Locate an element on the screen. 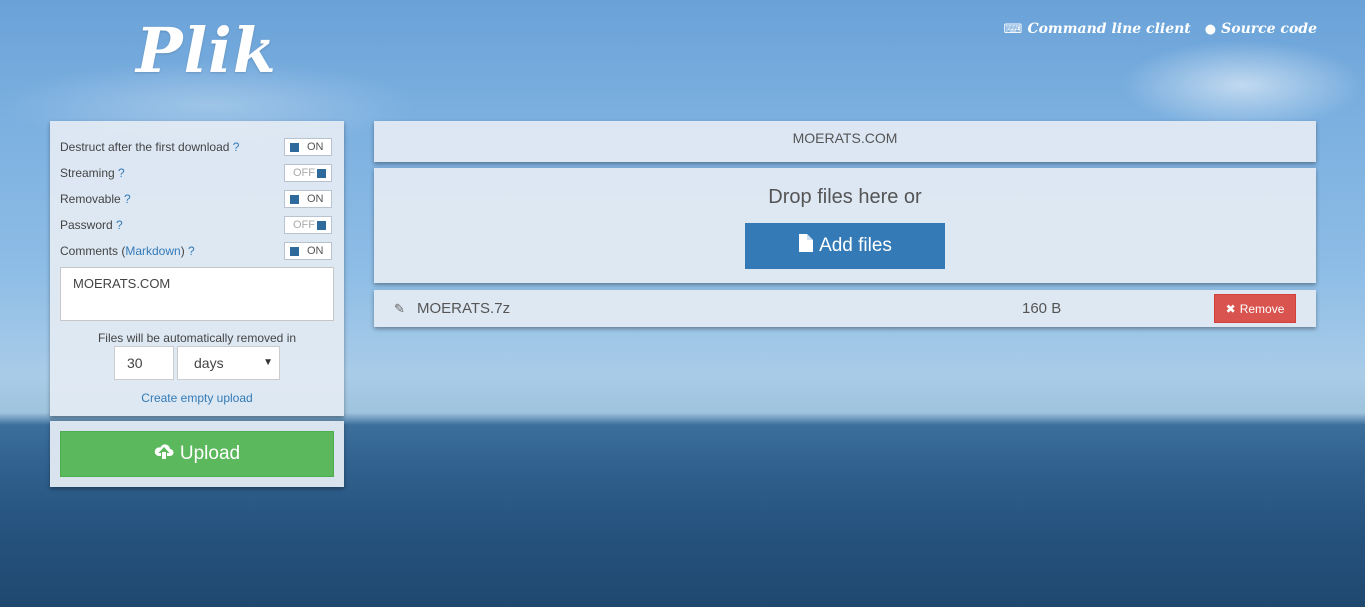 This screenshot has height=607, width=1365. pencil-icon: ✎ is located at coordinates (399, 309).